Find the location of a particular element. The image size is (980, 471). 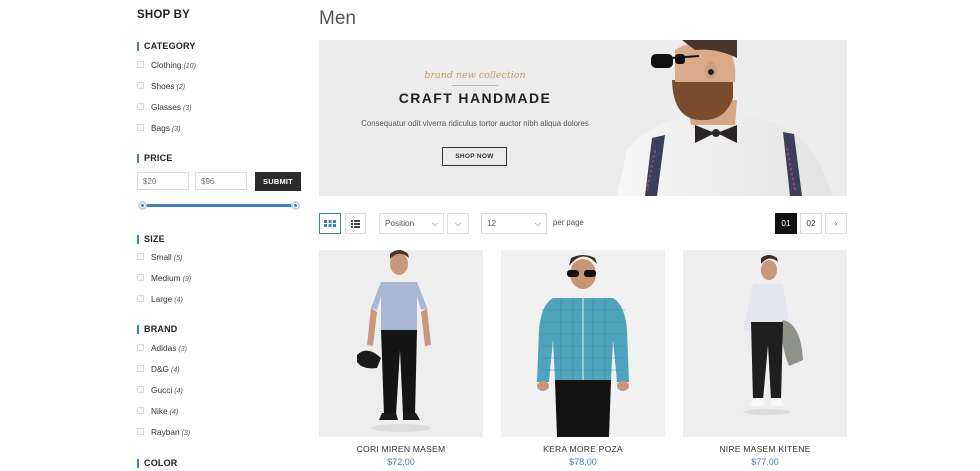

option-label: Nike is located at coordinates (159, 411).